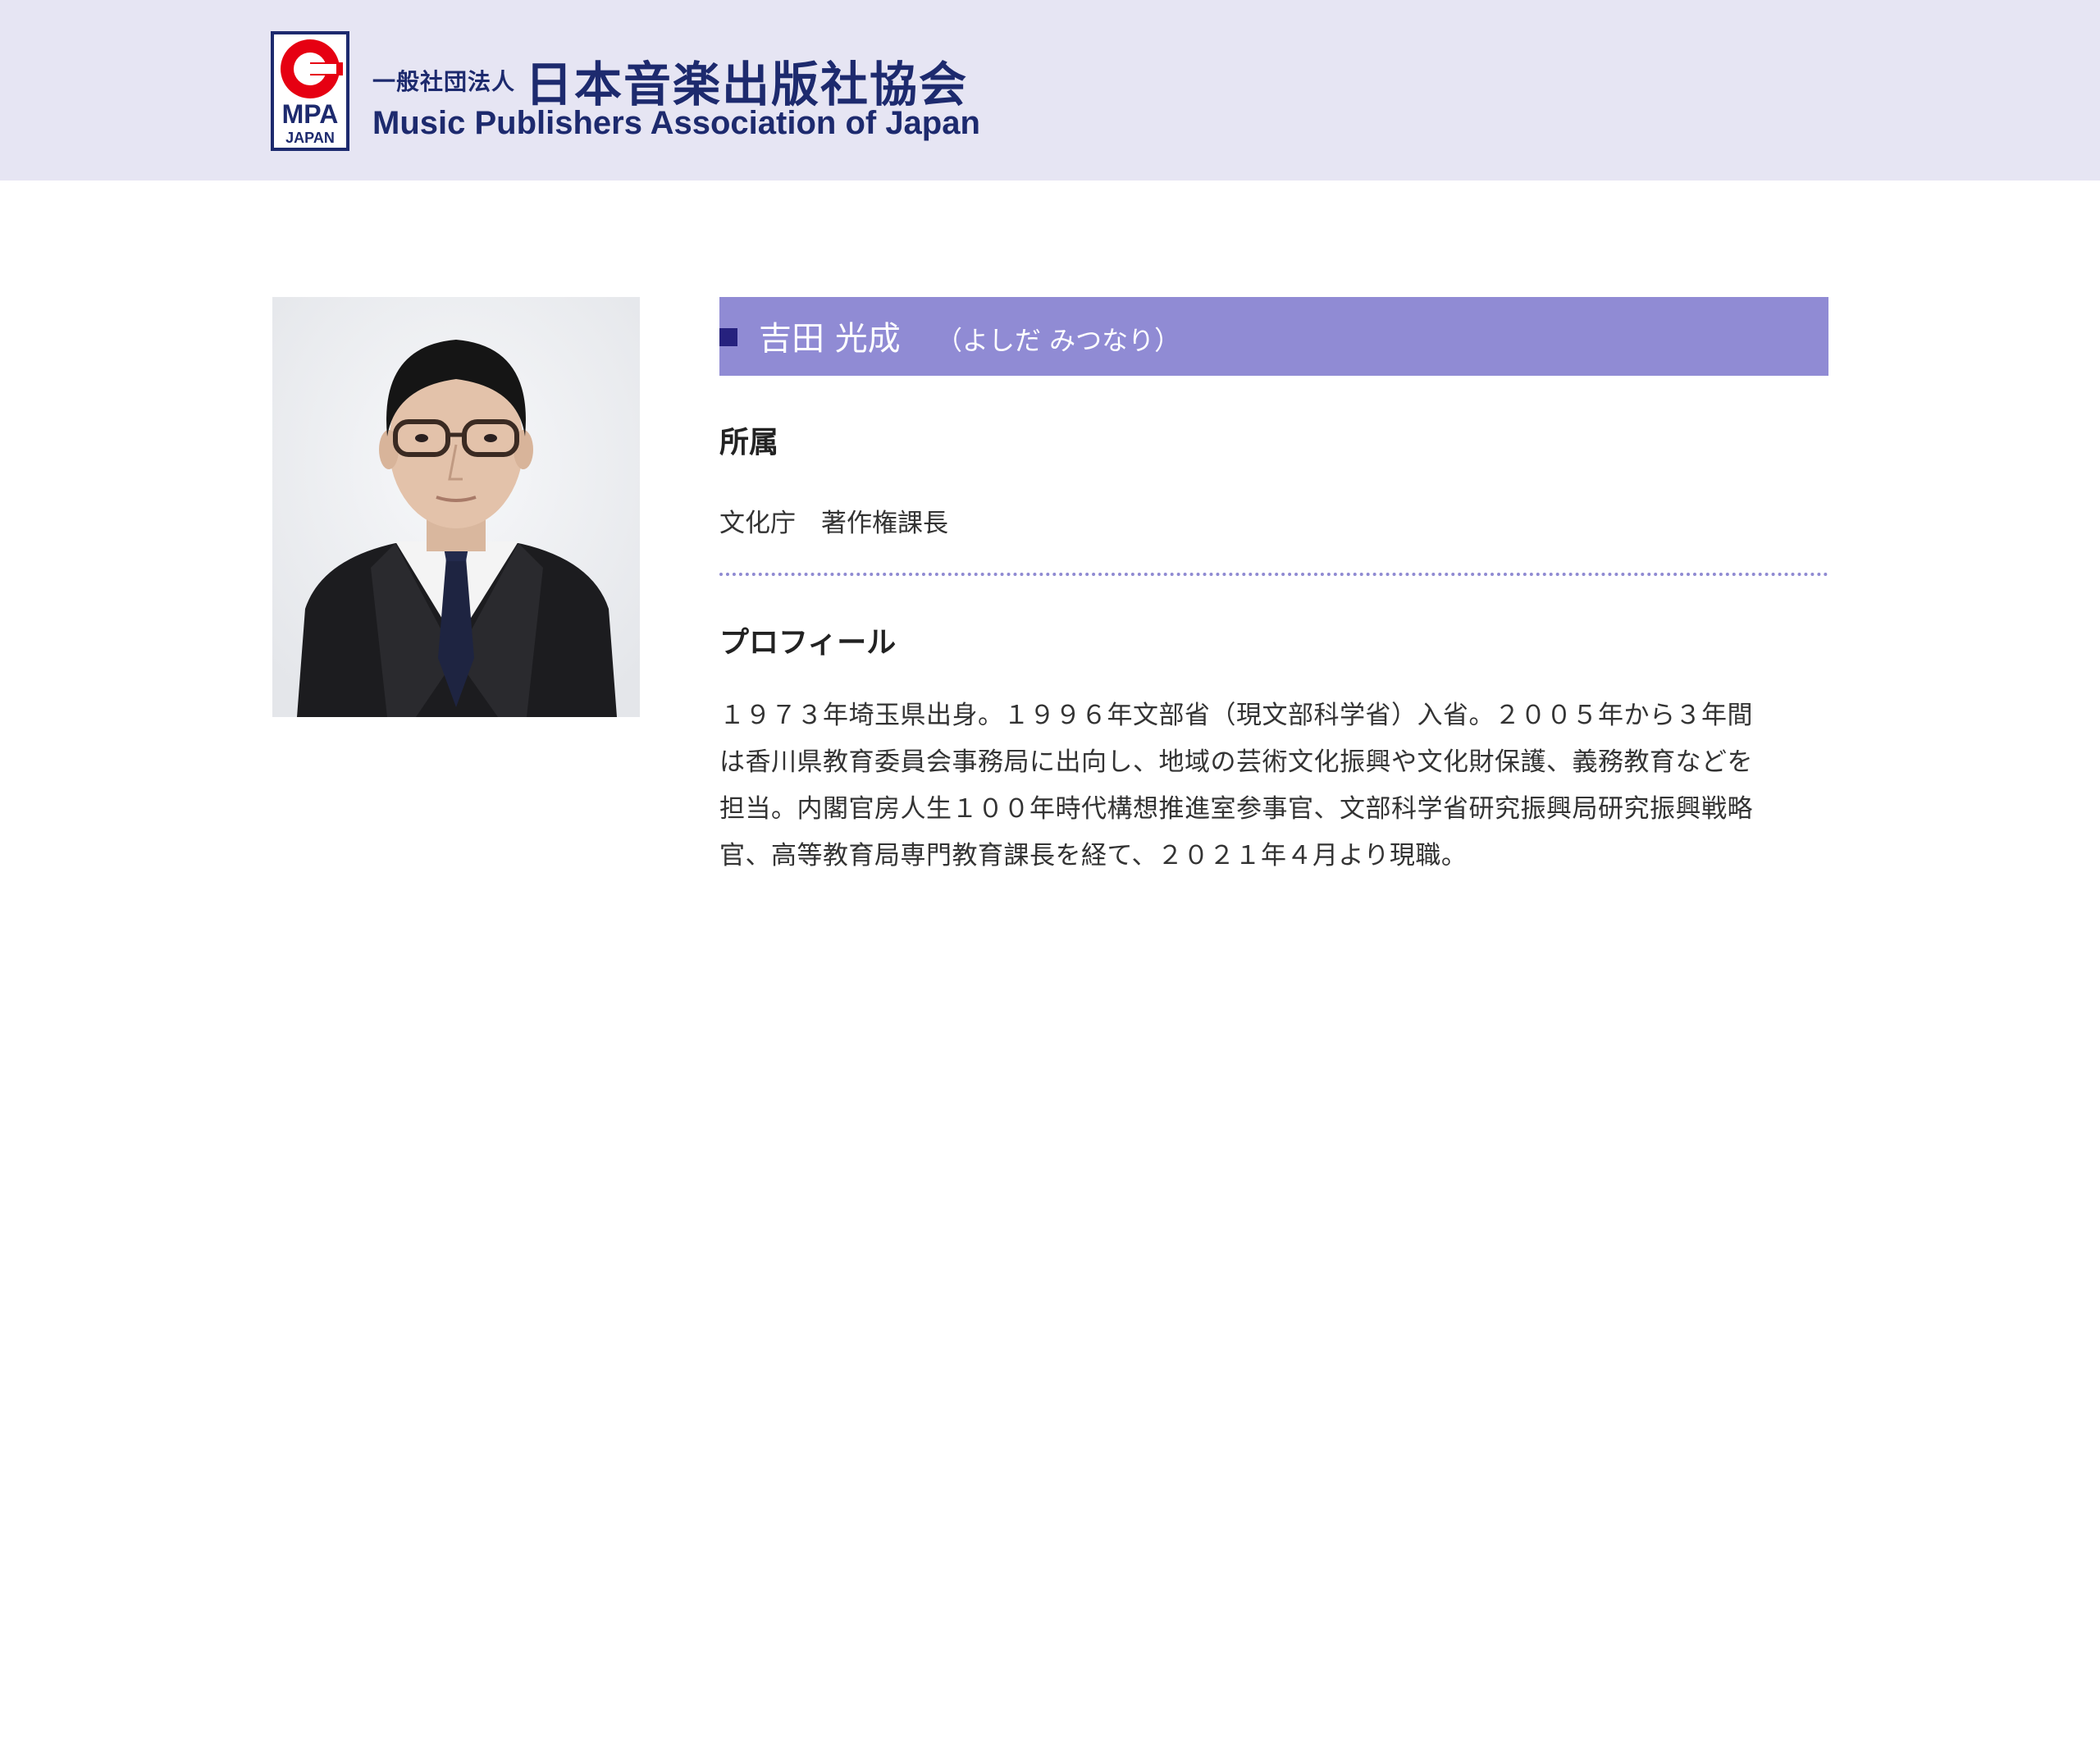  I want to click on logo-sub-text: JAPAN, so click(310, 138).